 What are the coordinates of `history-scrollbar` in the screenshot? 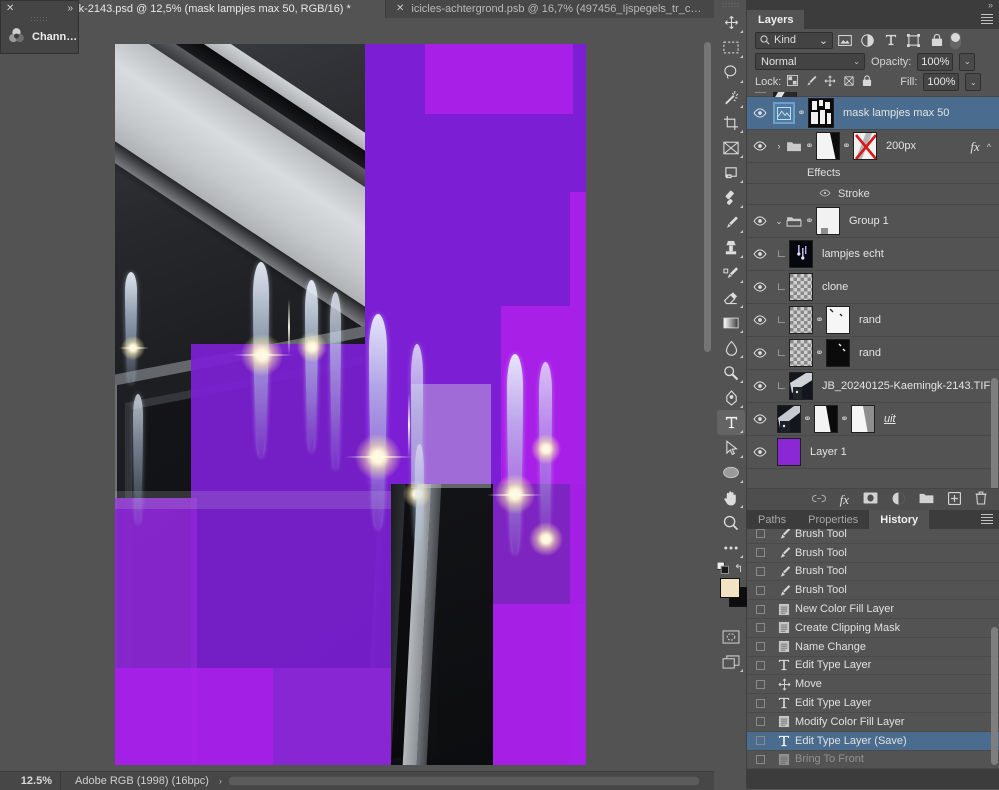 It's located at (994, 649).